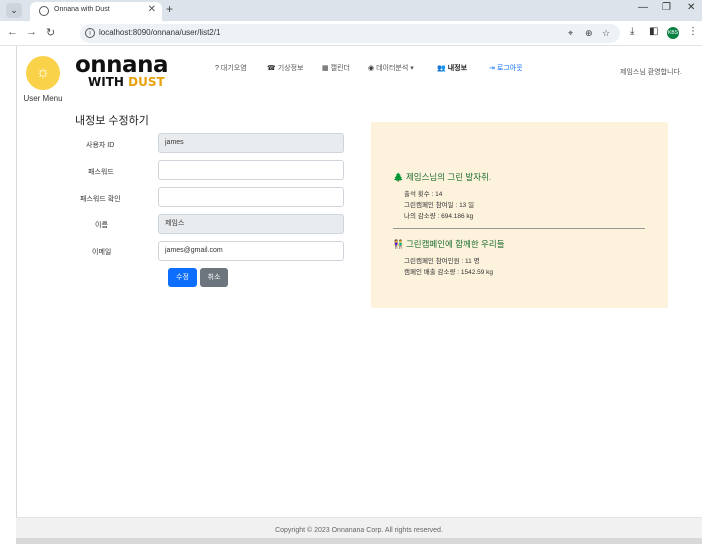 Image resolution: width=702 pixels, height=544 pixels. I want to click on attendance-count: 출석 횟수 : 14, so click(423, 194).